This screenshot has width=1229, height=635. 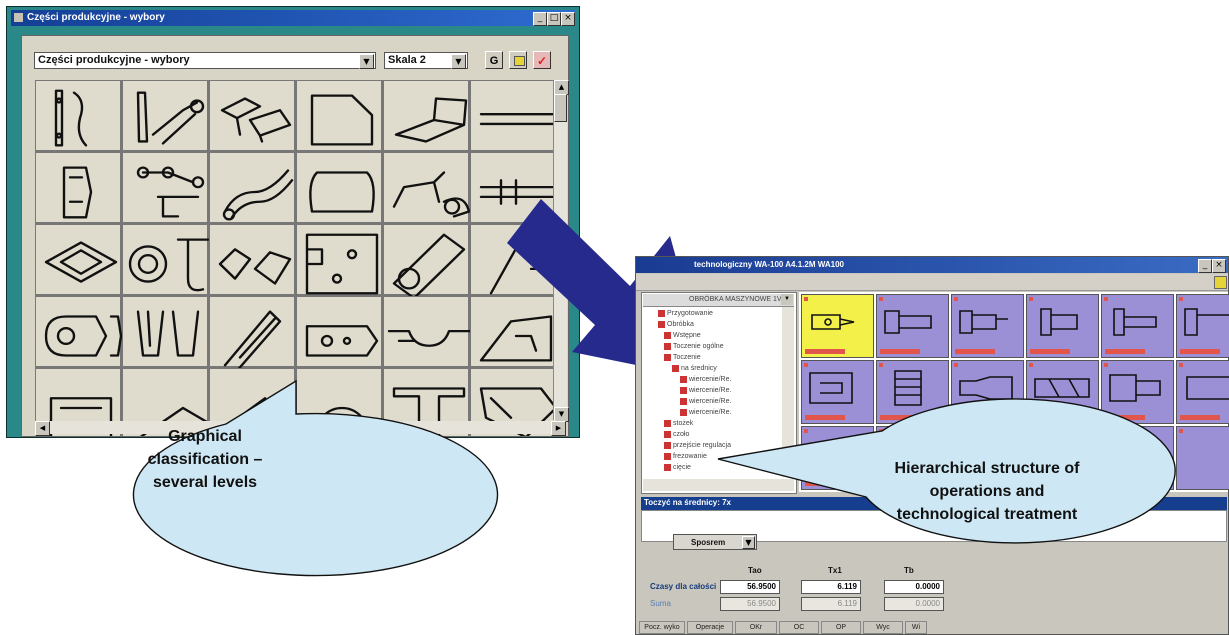 I want to click on tree-item-label: cięcie, so click(x=682, y=467).